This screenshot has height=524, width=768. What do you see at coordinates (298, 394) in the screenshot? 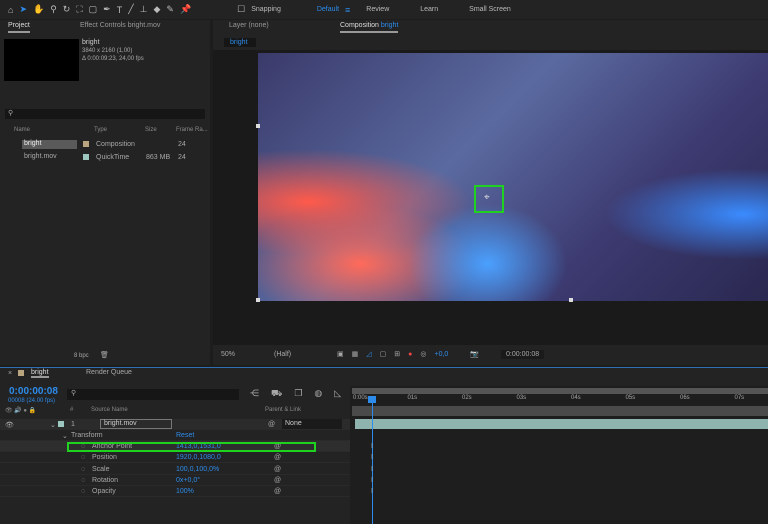
I see `frame-blend-icon: ❐` at bounding box center [298, 394].